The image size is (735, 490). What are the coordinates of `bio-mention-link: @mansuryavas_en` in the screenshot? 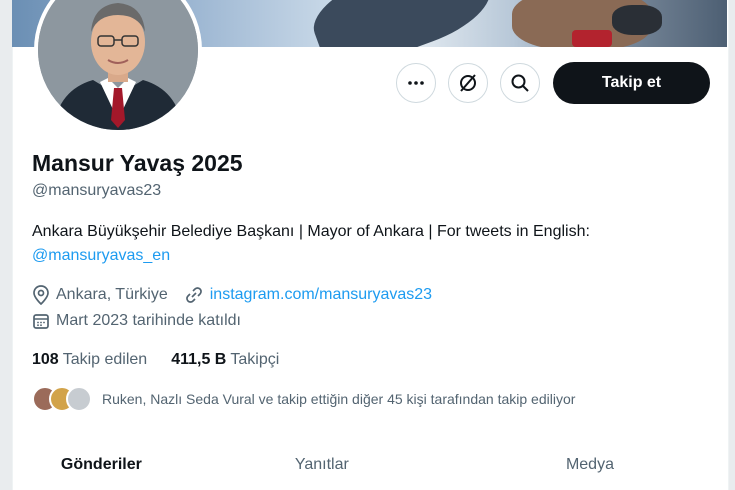 It's located at (101, 255).